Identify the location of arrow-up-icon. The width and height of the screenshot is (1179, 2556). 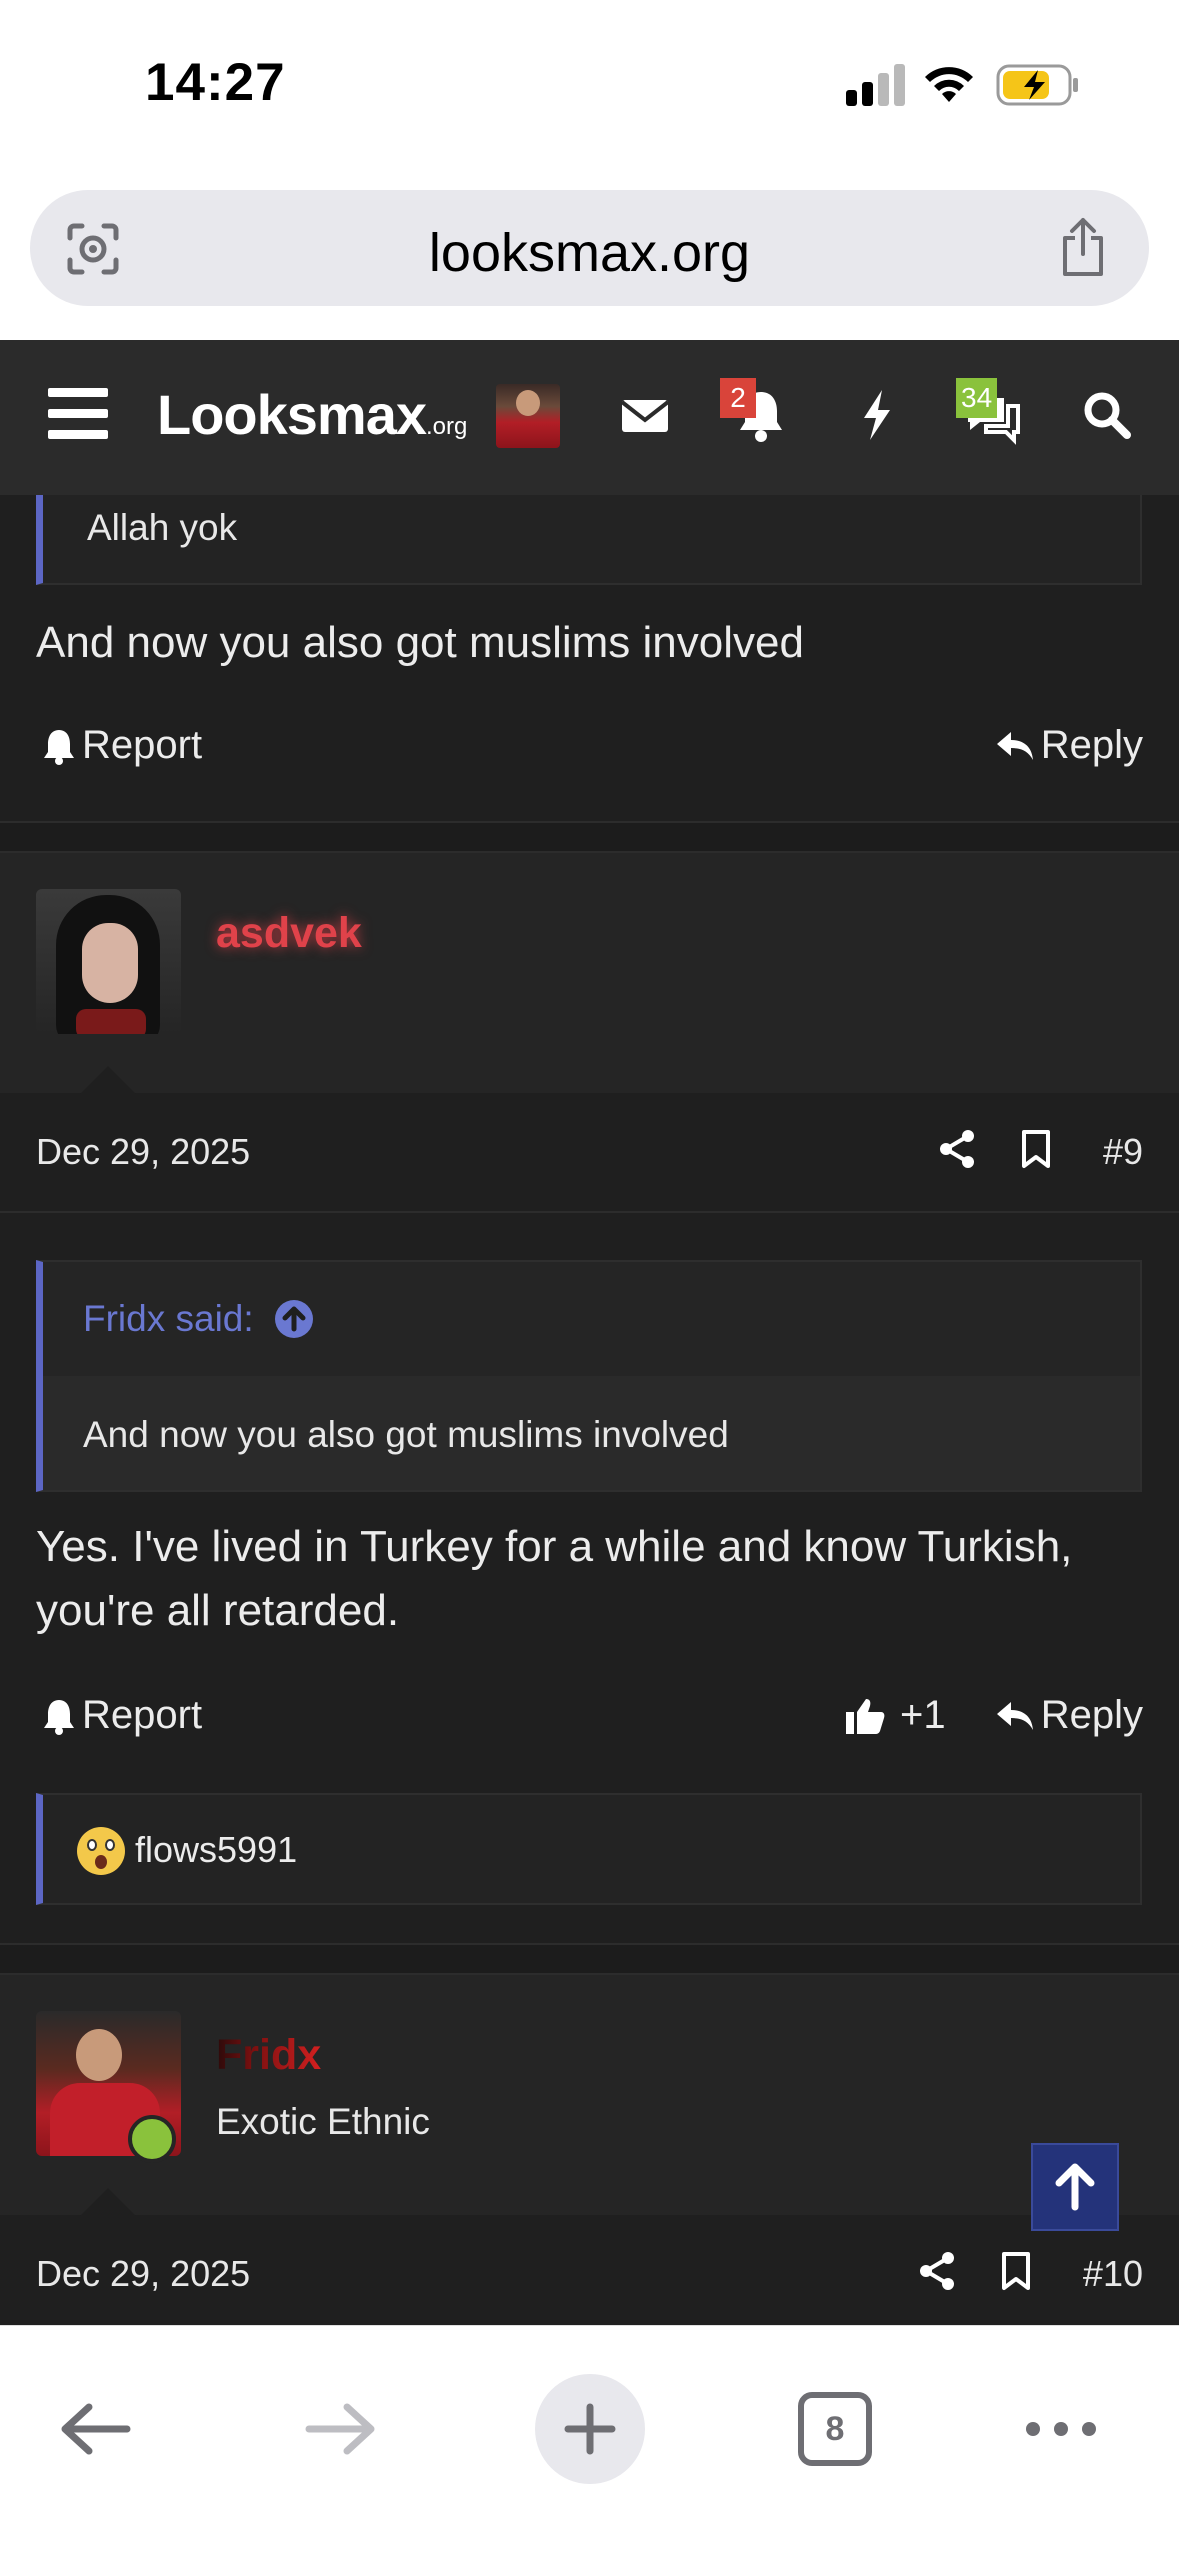
(1075, 2187).